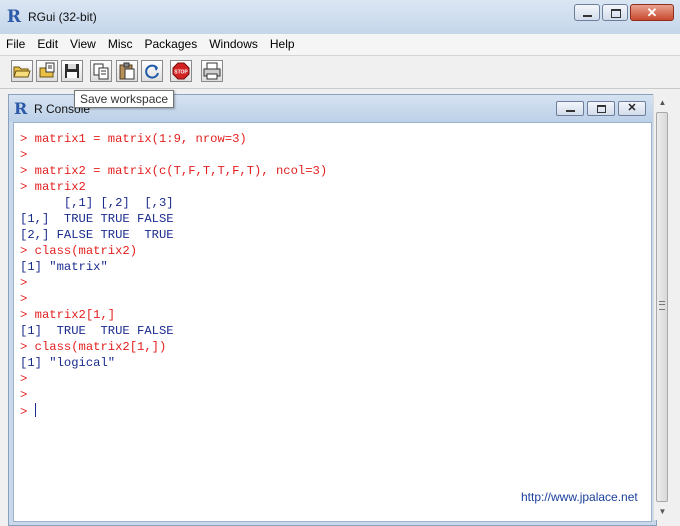  I want to click on paste-icon, so click(127, 71).